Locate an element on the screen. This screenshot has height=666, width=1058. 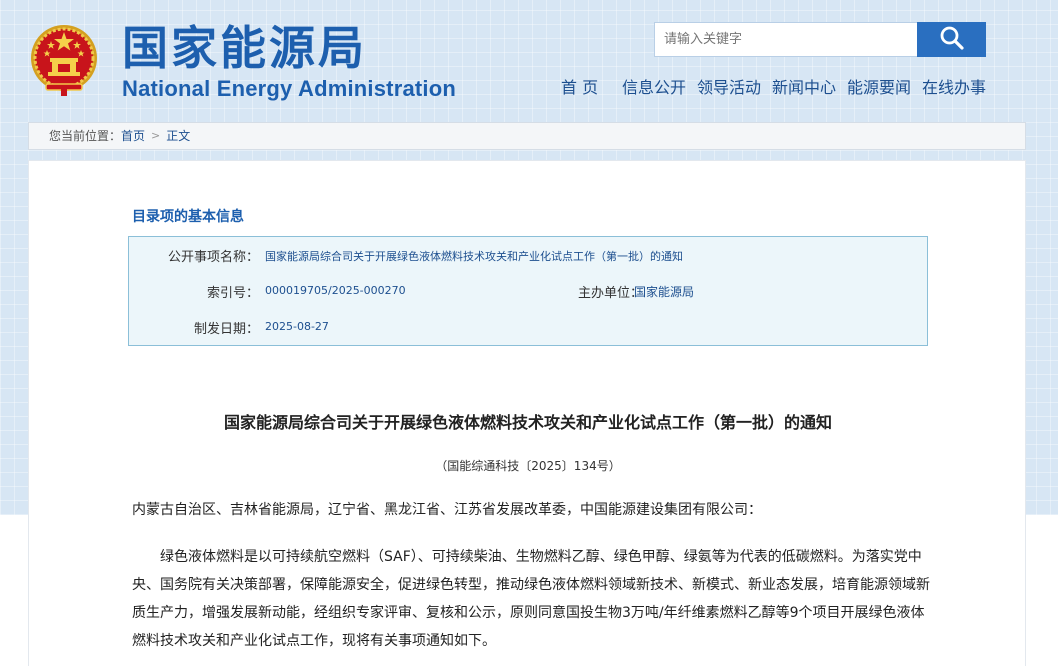
breadcrumb-prefix: 您当前位置： is located at coordinates (85, 136).